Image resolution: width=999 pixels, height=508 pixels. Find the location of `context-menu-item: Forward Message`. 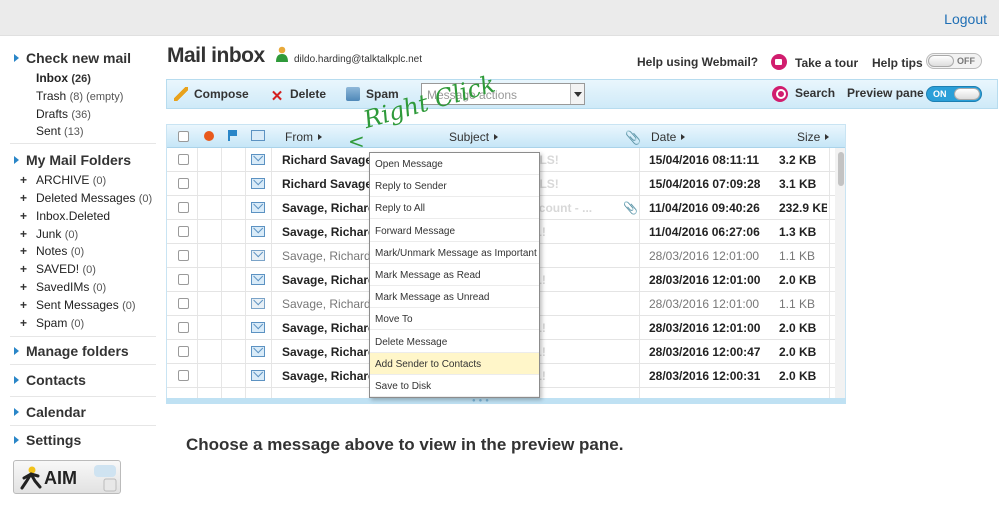

context-menu-item: Forward Message is located at coordinates (454, 231).